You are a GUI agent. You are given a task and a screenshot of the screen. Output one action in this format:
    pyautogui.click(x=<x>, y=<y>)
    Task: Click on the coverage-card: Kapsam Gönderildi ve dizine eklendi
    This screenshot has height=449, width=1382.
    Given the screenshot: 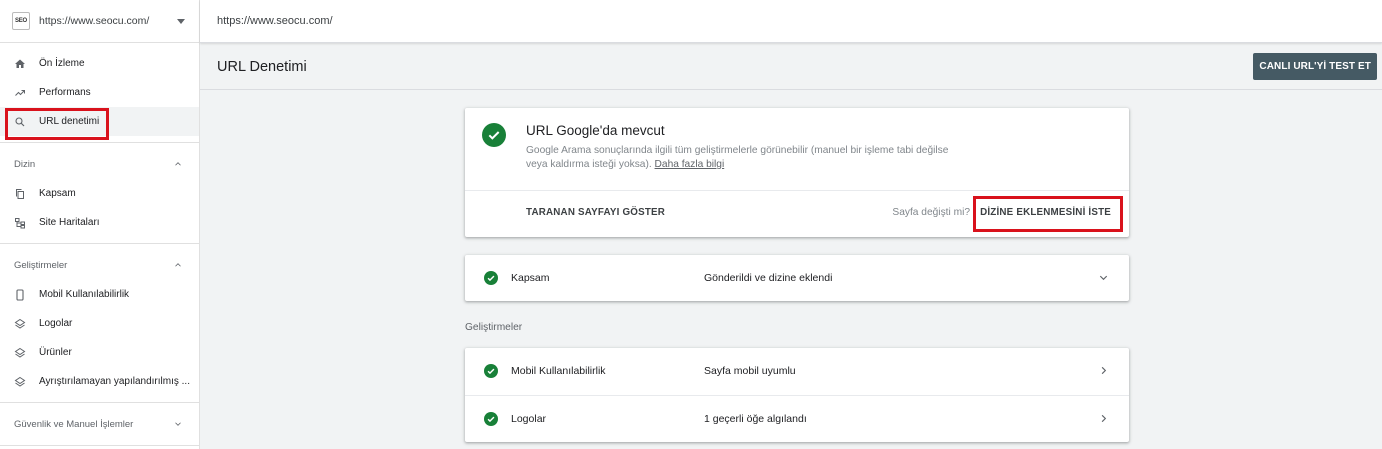 What is the action you would take?
    pyautogui.click(x=797, y=278)
    